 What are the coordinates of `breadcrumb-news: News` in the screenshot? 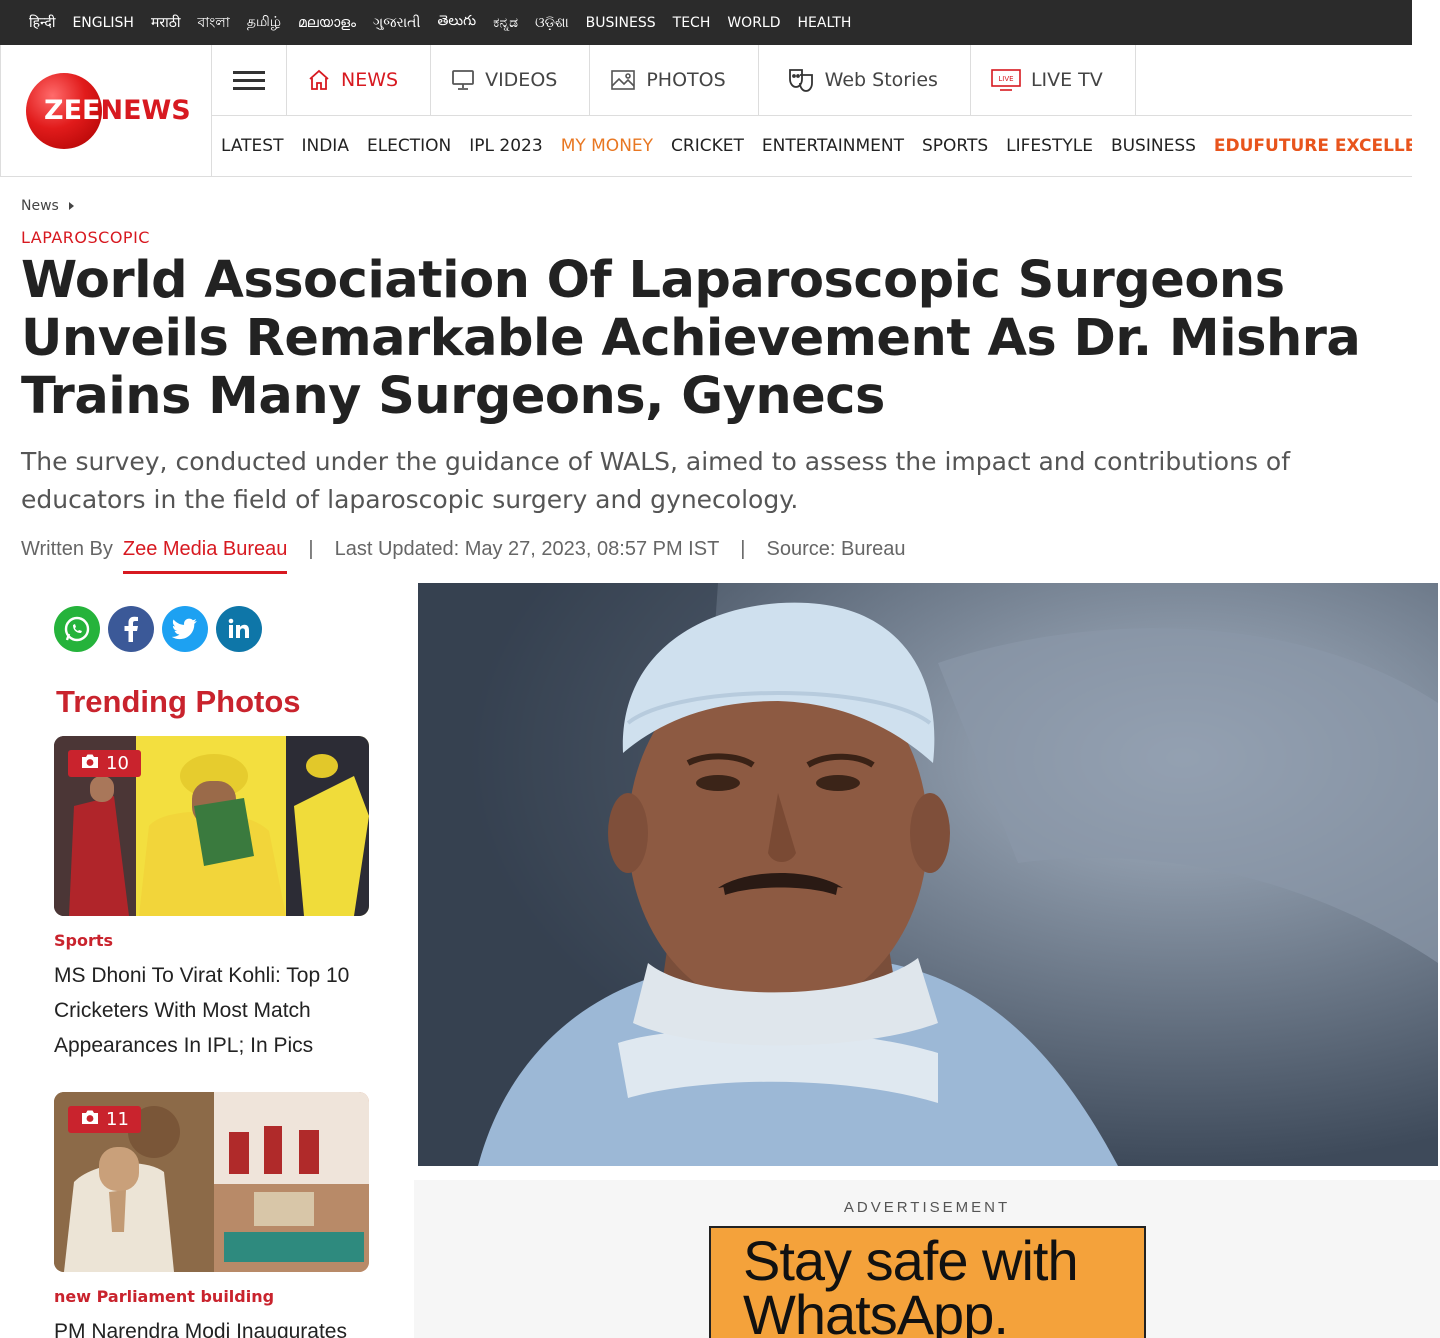 It's located at (40, 206).